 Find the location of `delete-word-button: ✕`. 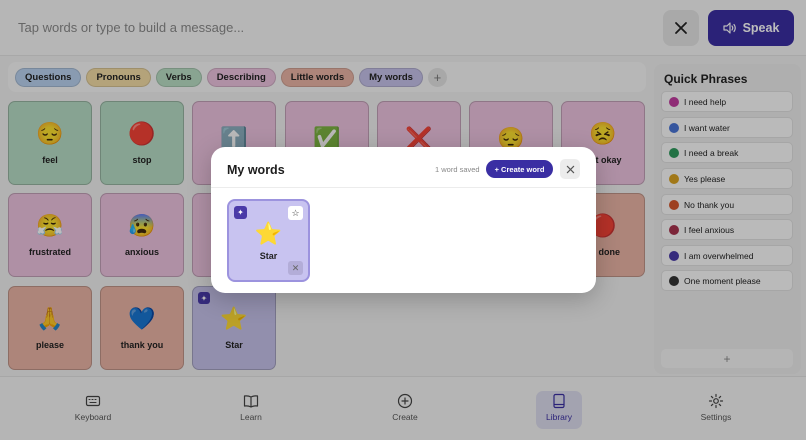

delete-word-button: ✕ is located at coordinates (295, 268).